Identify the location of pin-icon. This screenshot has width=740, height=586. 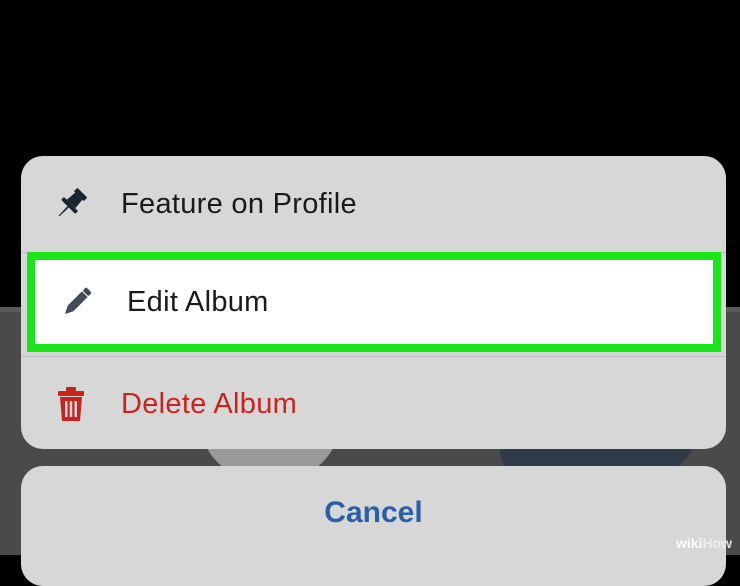
(71, 204).